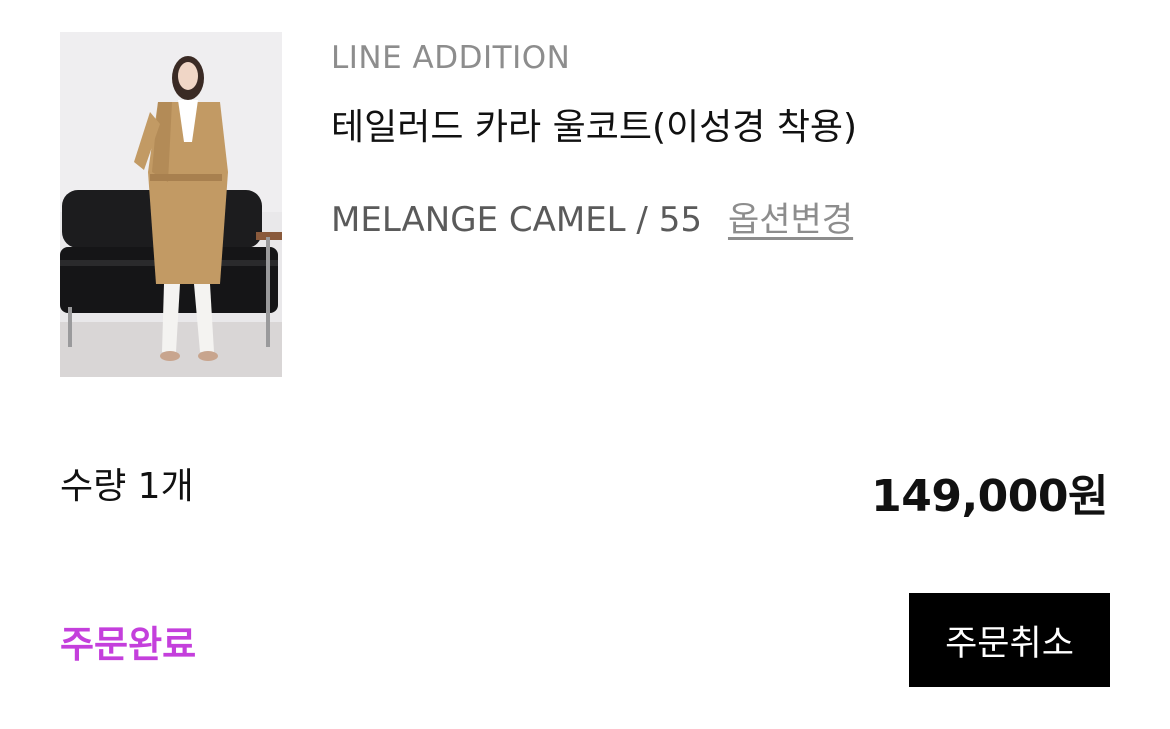  What do you see at coordinates (128, 644) in the screenshot?
I see `order-status-label: 주문완료` at bounding box center [128, 644].